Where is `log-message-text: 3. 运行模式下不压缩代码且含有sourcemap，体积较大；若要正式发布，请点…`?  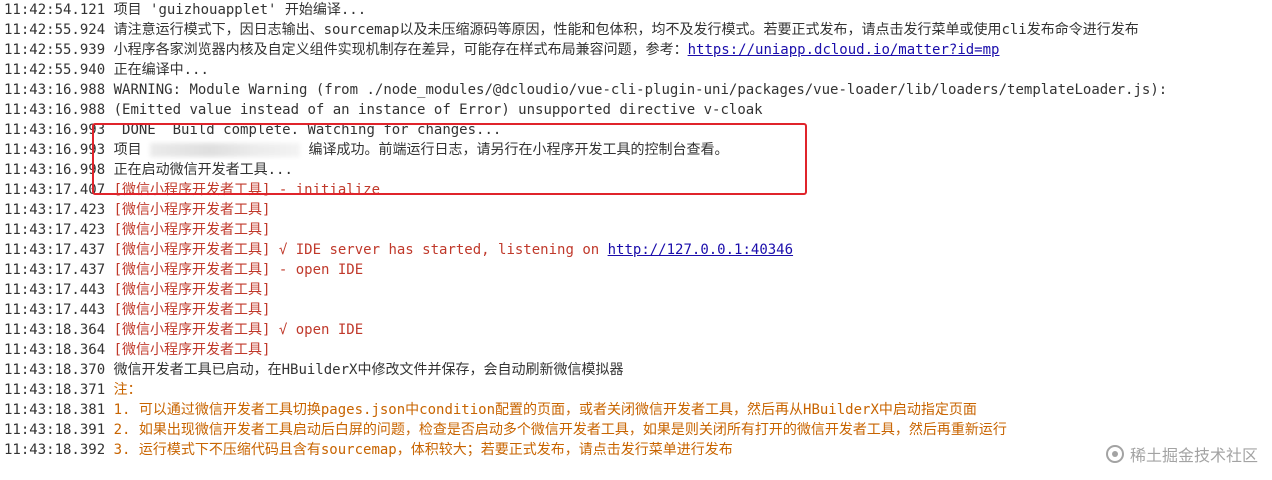 log-message-text: 3. 运行模式下不压缩代码且含有sourcemap，体积较大；若要正式发布，请点… is located at coordinates (423, 450).